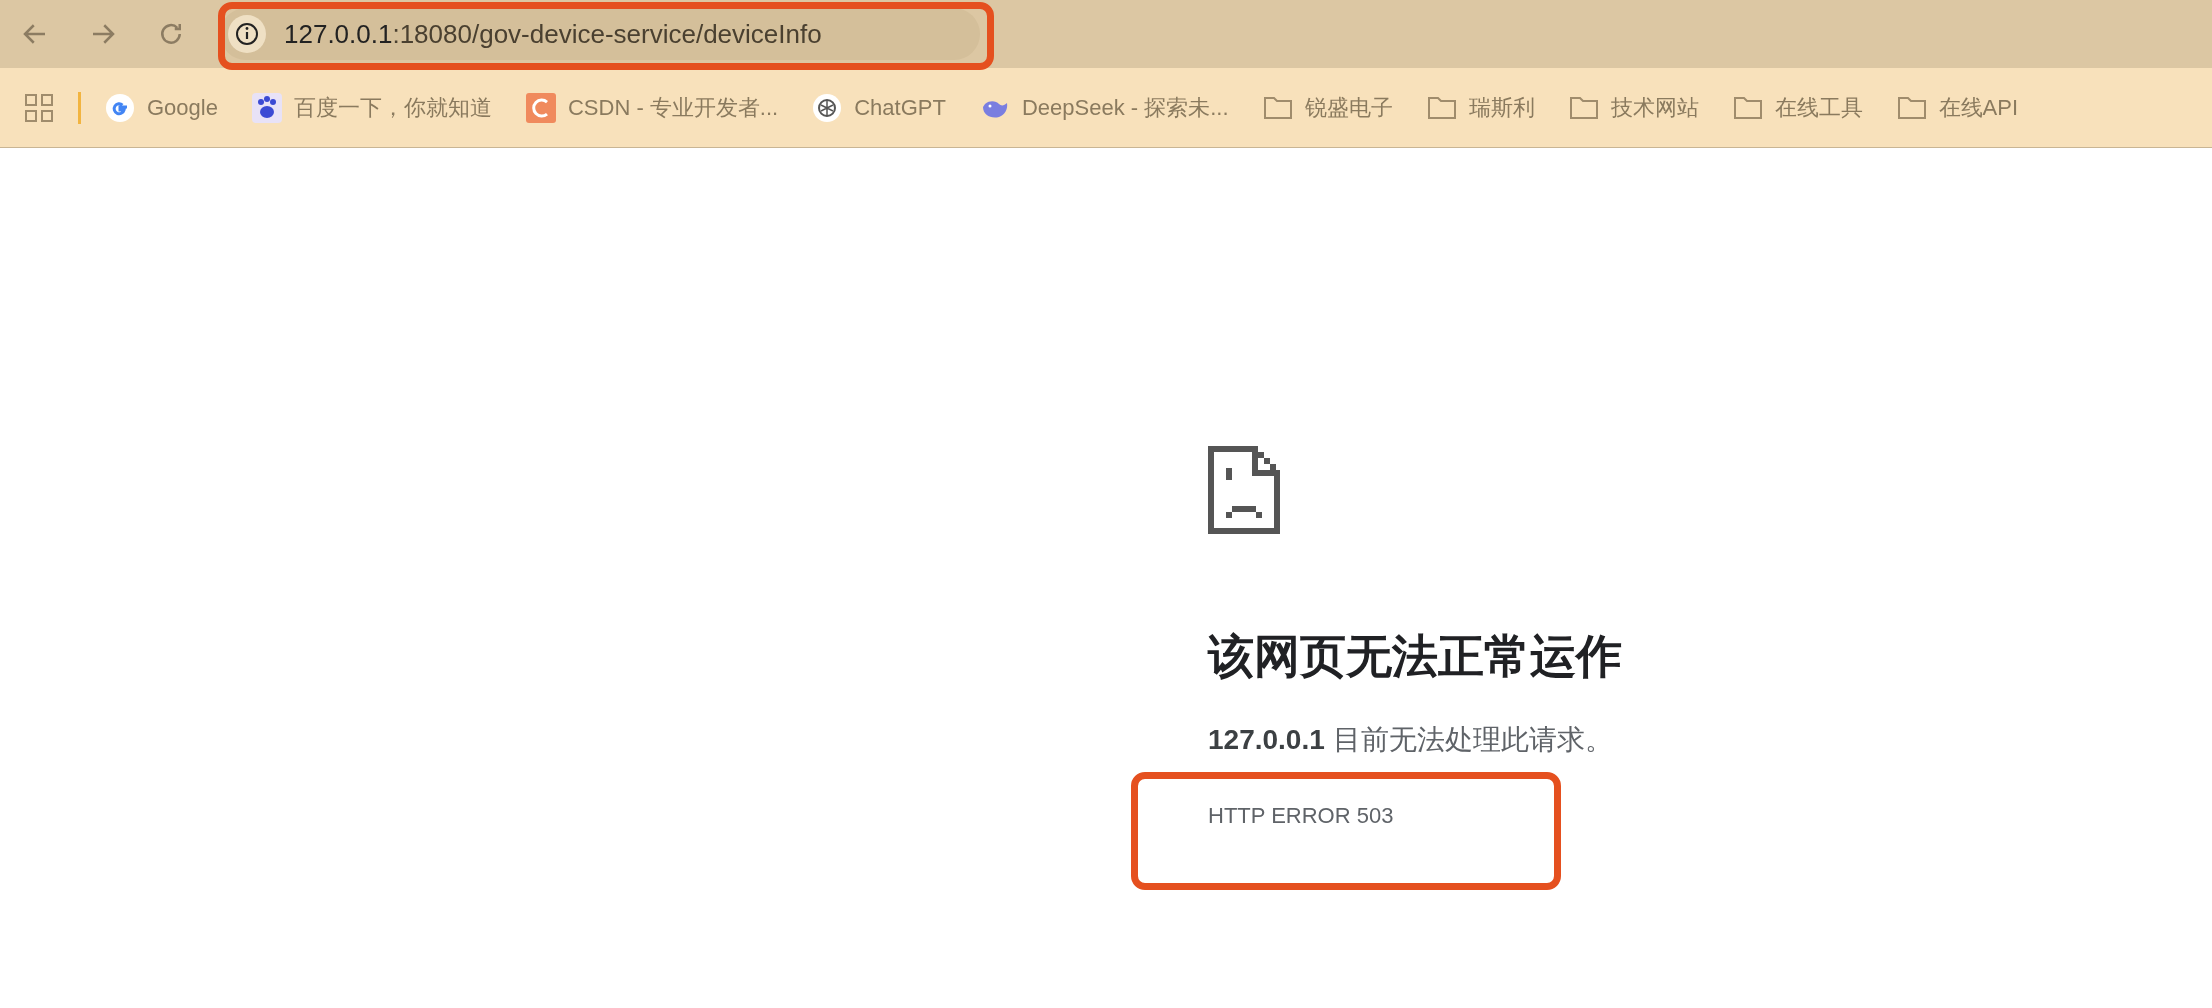 The height and width of the screenshot is (1008, 2212). What do you see at coordinates (1301, 816) in the screenshot?
I see `error-code: HTTP ERROR 503` at bounding box center [1301, 816].